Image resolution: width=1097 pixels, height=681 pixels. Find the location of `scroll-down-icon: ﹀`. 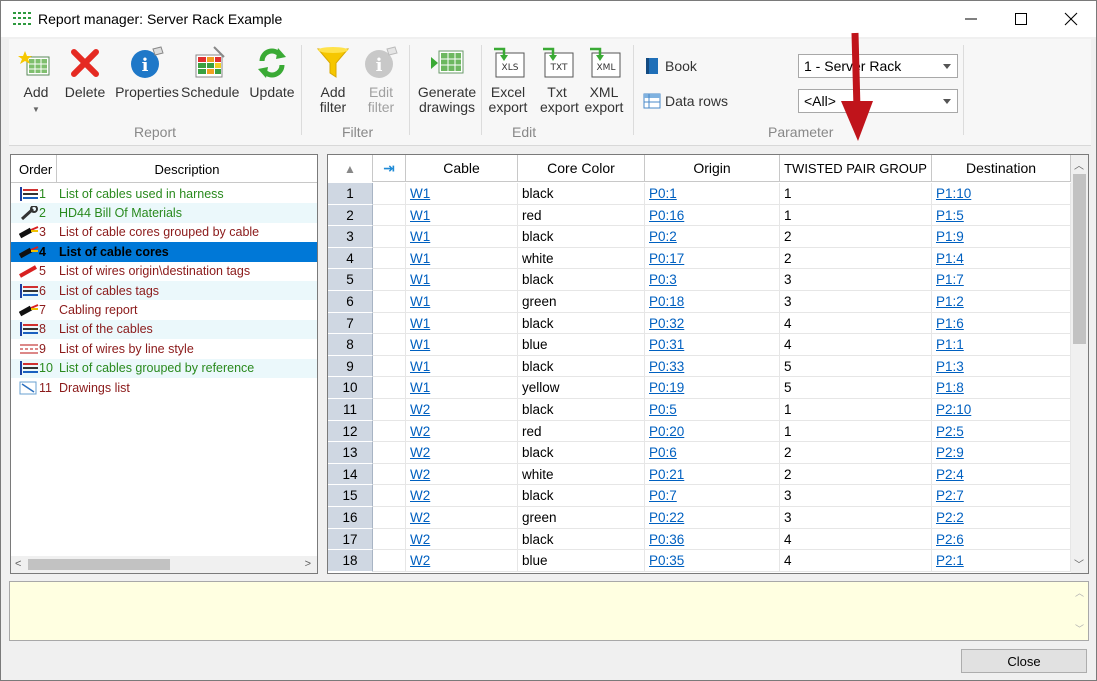

scroll-down-icon: ﹀ is located at coordinates (1079, 628).